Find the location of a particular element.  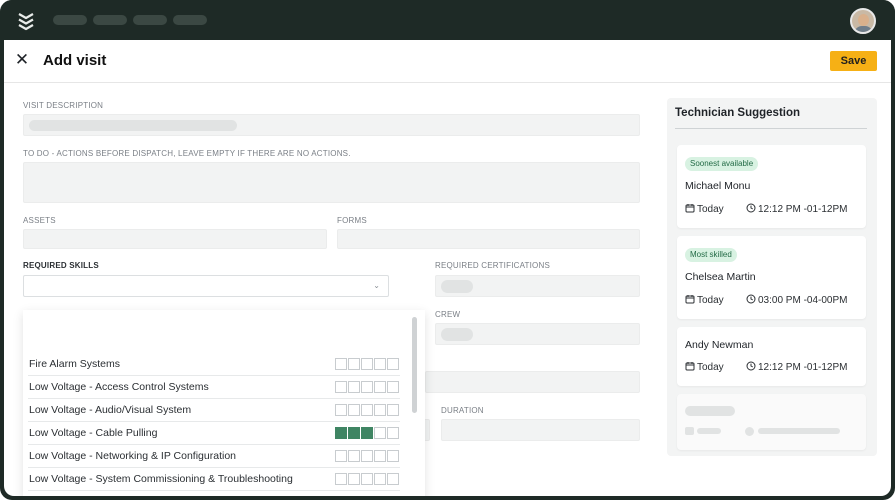

assets-field is located at coordinates (175, 239).